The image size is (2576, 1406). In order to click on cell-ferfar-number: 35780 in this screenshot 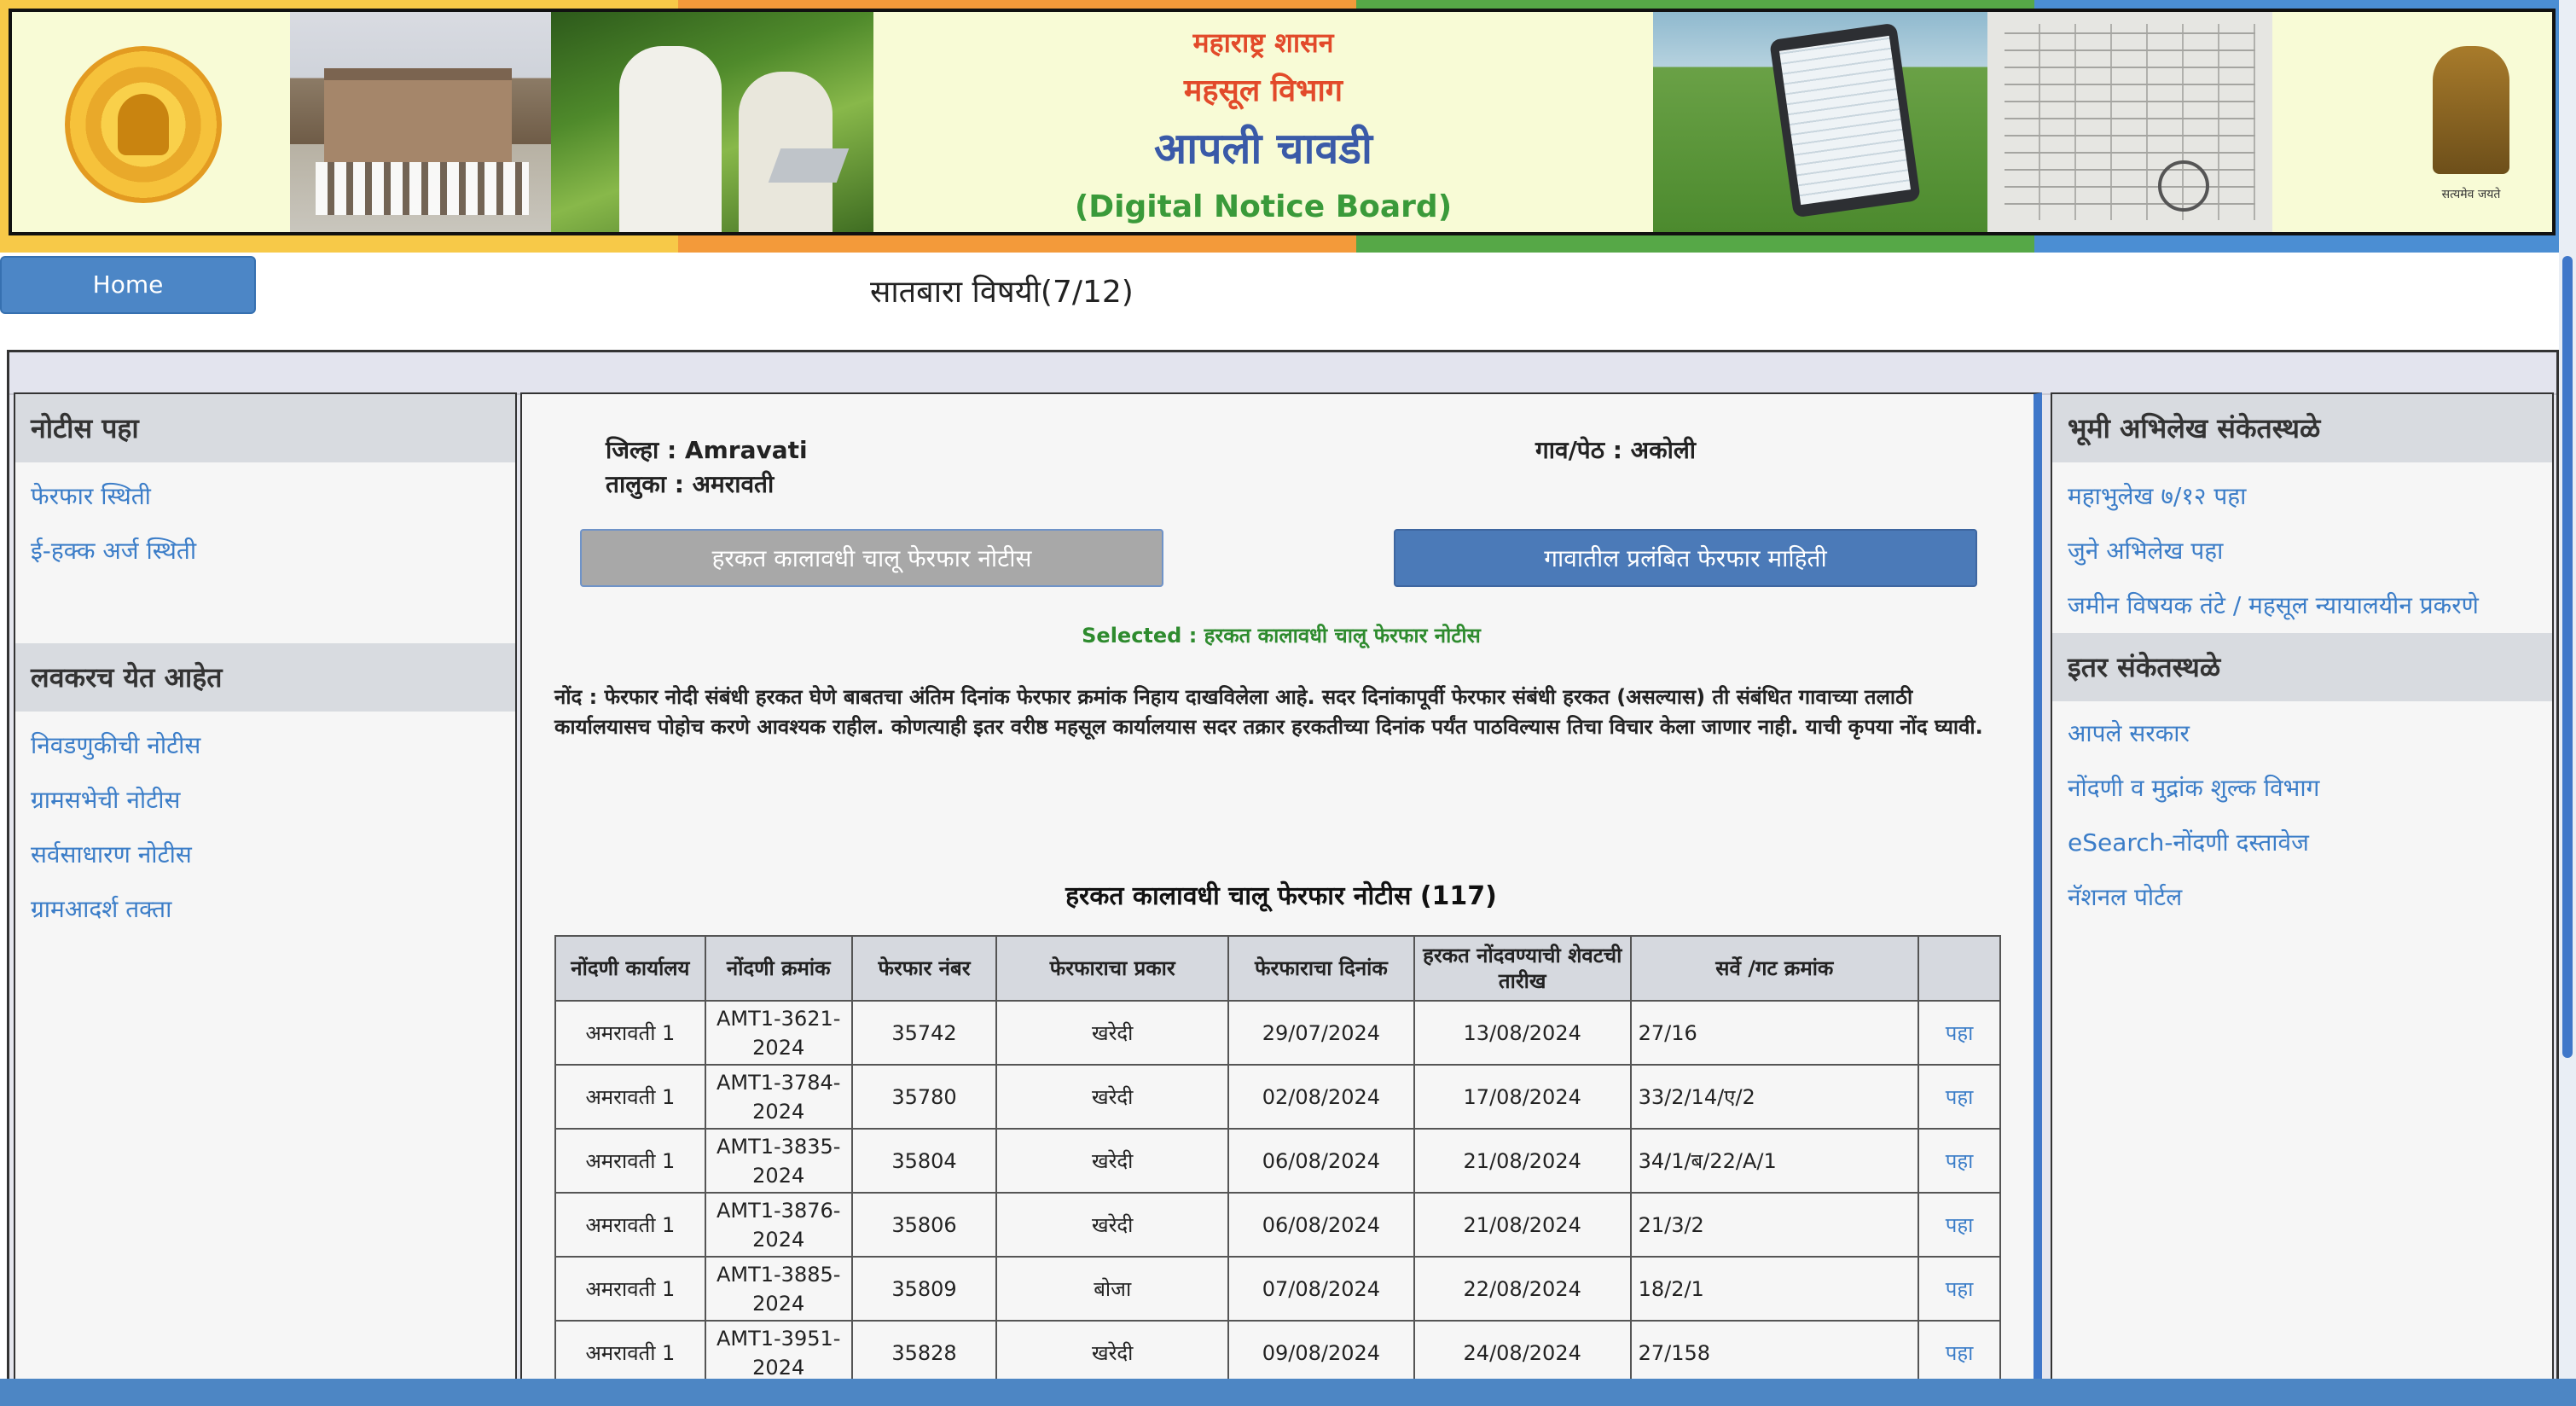, I will do `click(924, 1097)`.